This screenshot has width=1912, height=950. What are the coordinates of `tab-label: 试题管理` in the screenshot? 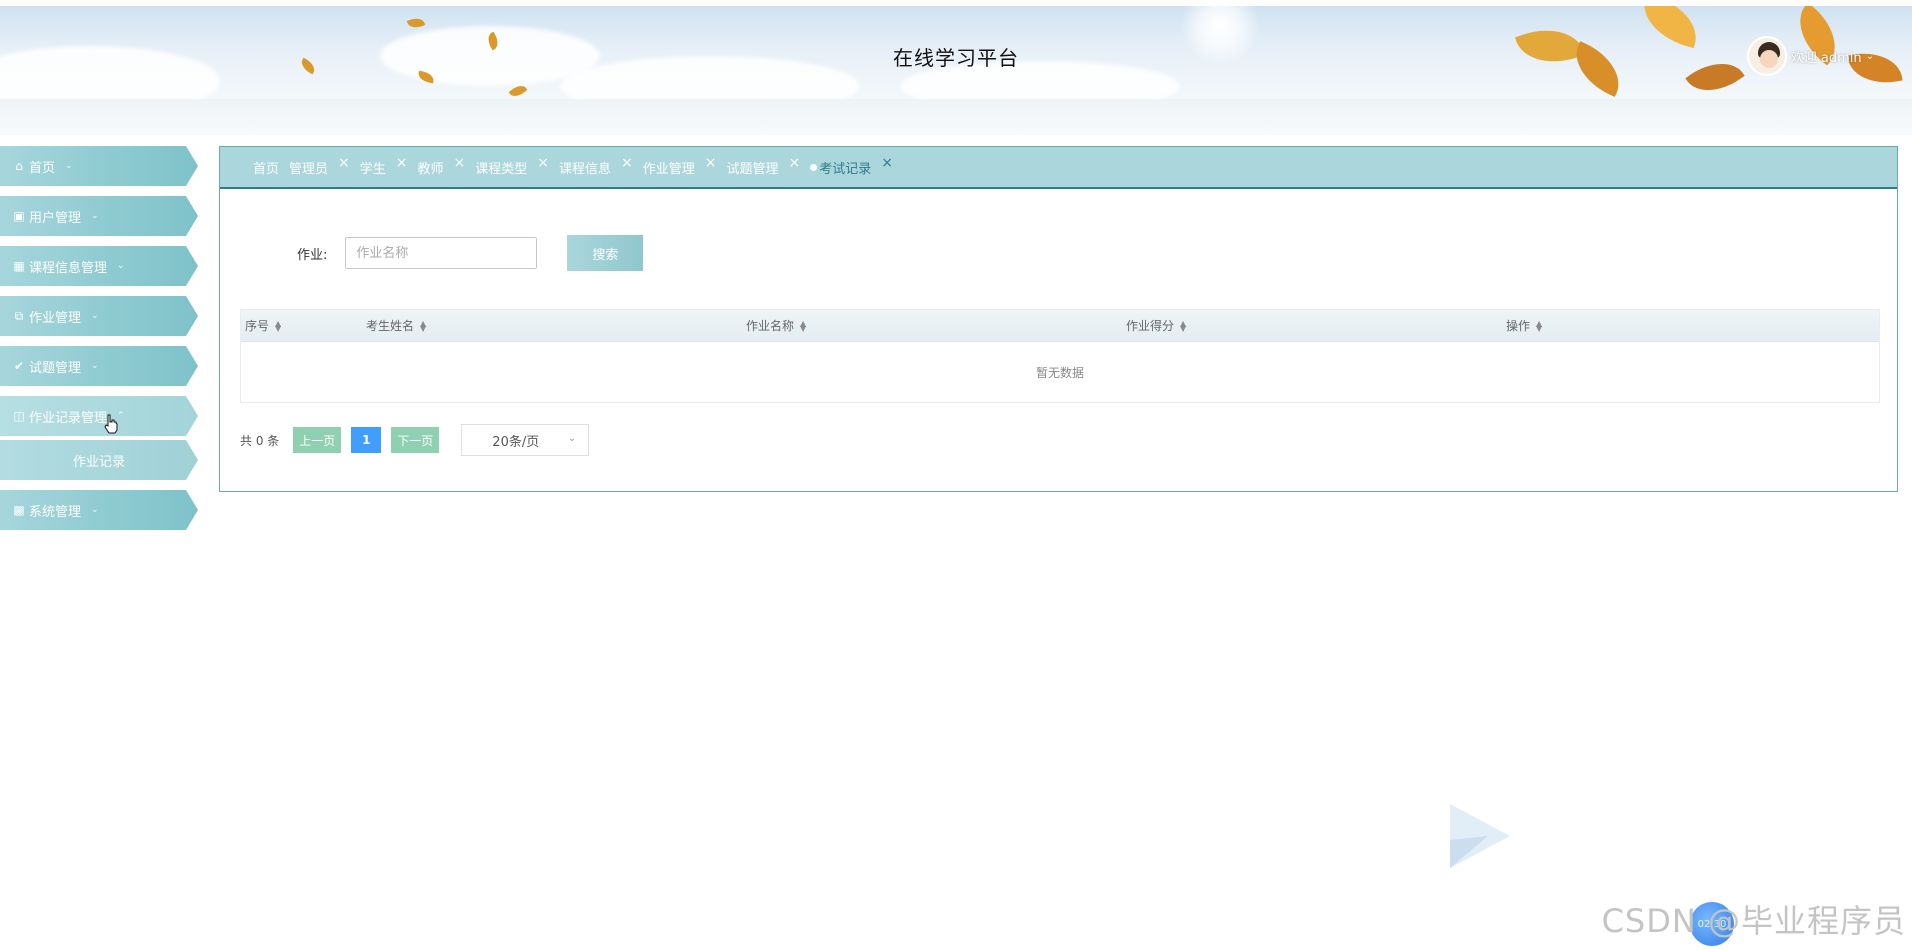 It's located at (752, 169).